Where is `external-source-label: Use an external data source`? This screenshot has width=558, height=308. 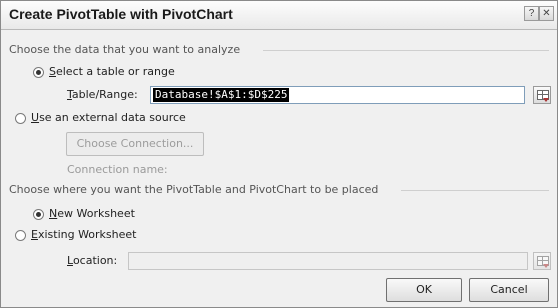 external-source-label: Use an external data source is located at coordinates (108, 117).